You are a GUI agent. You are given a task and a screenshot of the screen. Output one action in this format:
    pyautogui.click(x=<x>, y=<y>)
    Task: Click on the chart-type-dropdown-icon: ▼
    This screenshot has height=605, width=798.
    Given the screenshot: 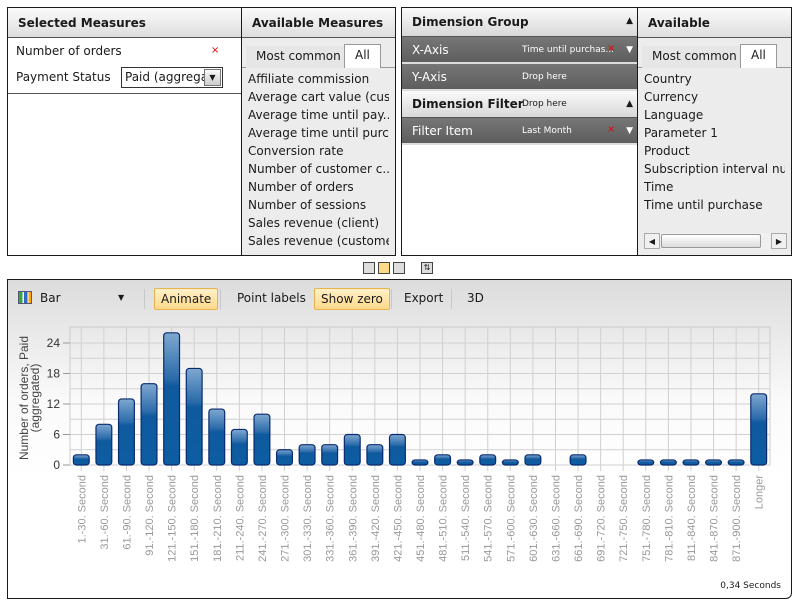 What is the action you would take?
    pyautogui.click(x=121, y=297)
    